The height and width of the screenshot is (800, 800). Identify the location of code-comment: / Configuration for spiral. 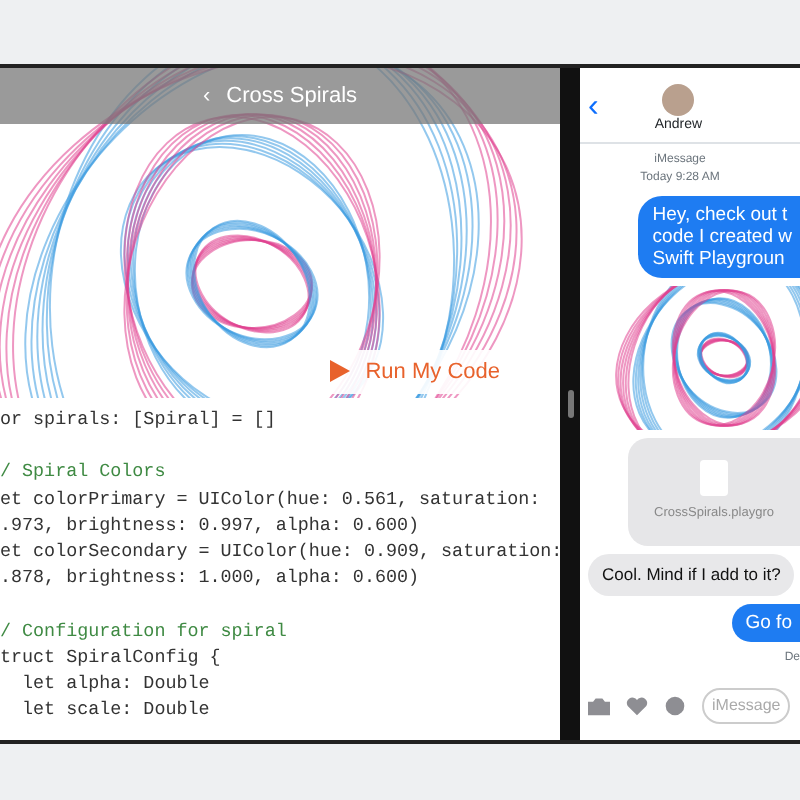
(144, 630).